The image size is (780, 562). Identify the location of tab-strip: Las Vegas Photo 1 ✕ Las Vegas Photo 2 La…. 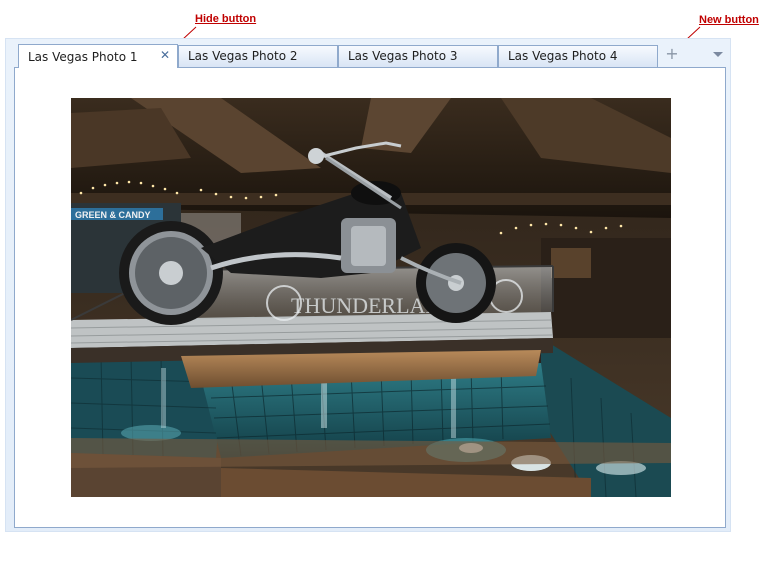
(370, 56).